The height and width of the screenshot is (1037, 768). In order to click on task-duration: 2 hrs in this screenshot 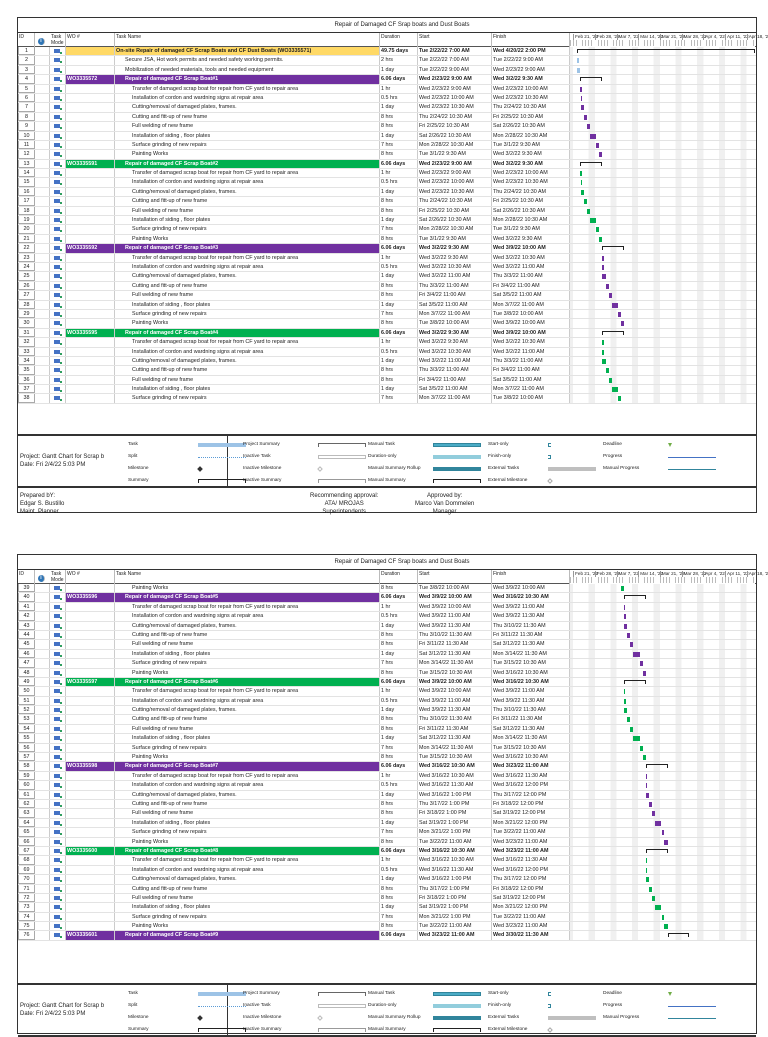, I will do `click(399, 60)`.